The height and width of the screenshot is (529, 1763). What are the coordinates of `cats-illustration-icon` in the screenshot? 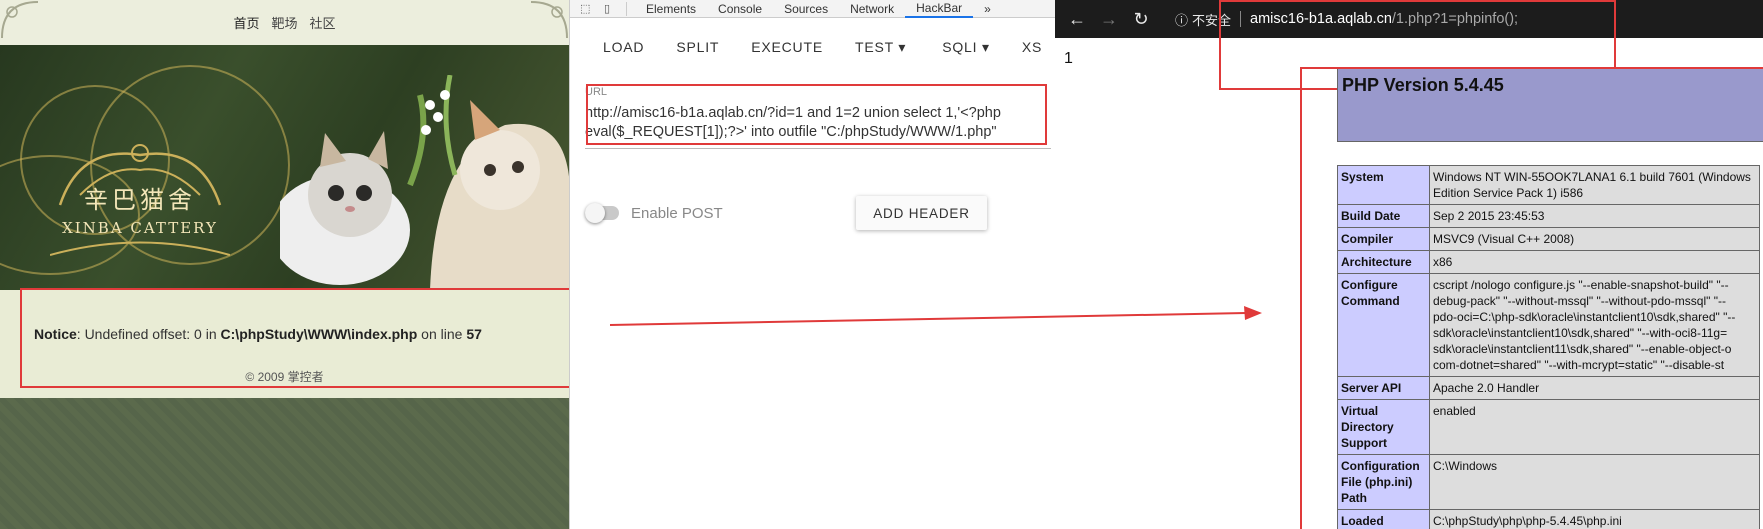 It's located at (424, 182).